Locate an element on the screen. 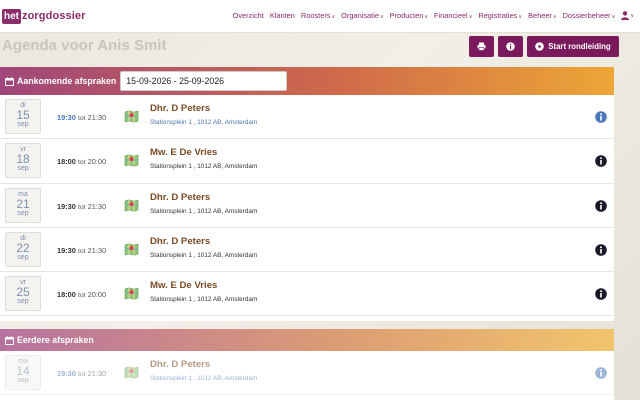  user-icon is located at coordinates (625, 15).